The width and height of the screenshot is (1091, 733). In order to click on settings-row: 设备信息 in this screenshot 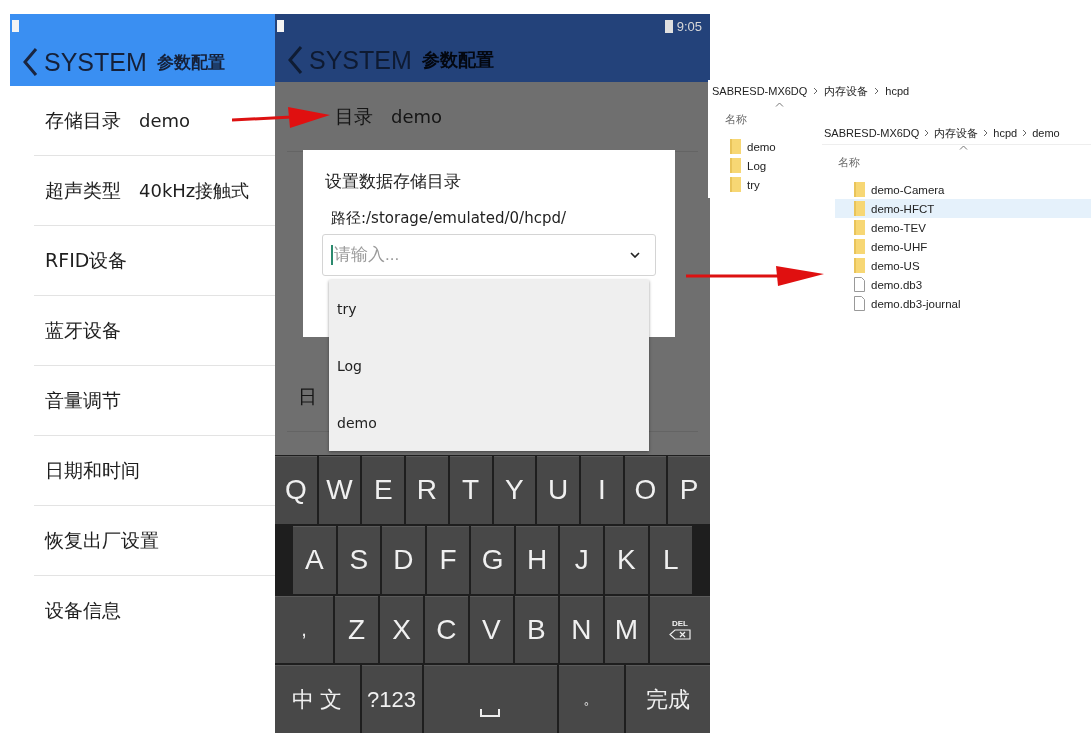, I will do `click(154, 610)`.